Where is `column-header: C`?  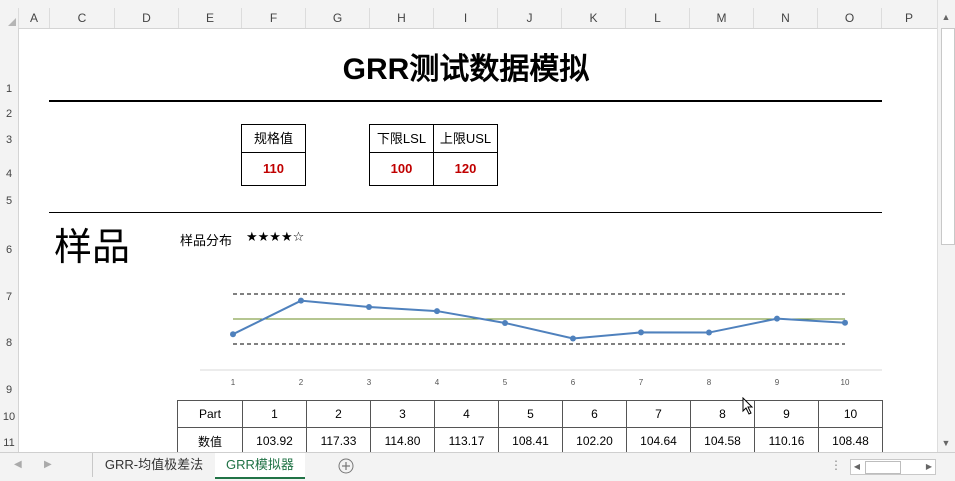
column-header: C is located at coordinates (82, 18).